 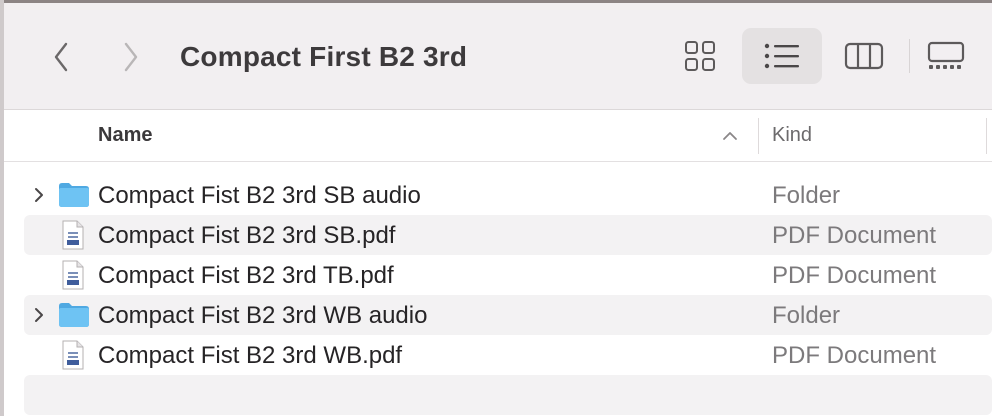 I want to click on list-icon, so click(x=781, y=56).